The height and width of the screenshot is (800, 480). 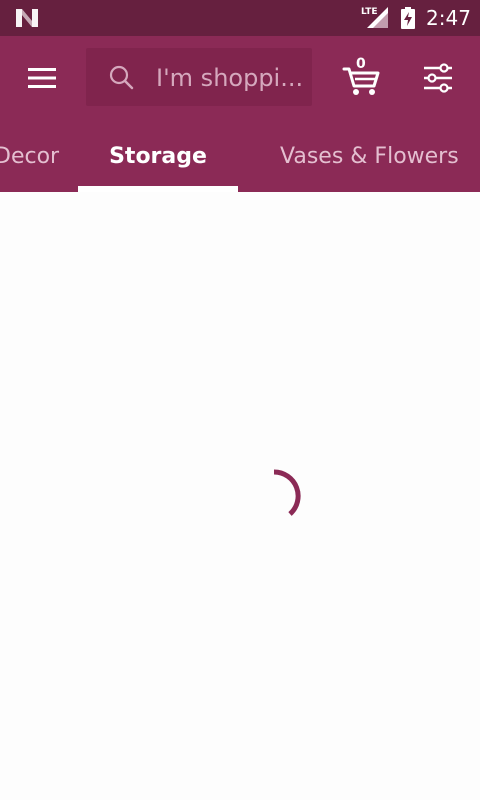 What do you see at coordinates (369, 12) in the screenshot?
I see `lte-label: LTE` at bounding box center [369, 12].